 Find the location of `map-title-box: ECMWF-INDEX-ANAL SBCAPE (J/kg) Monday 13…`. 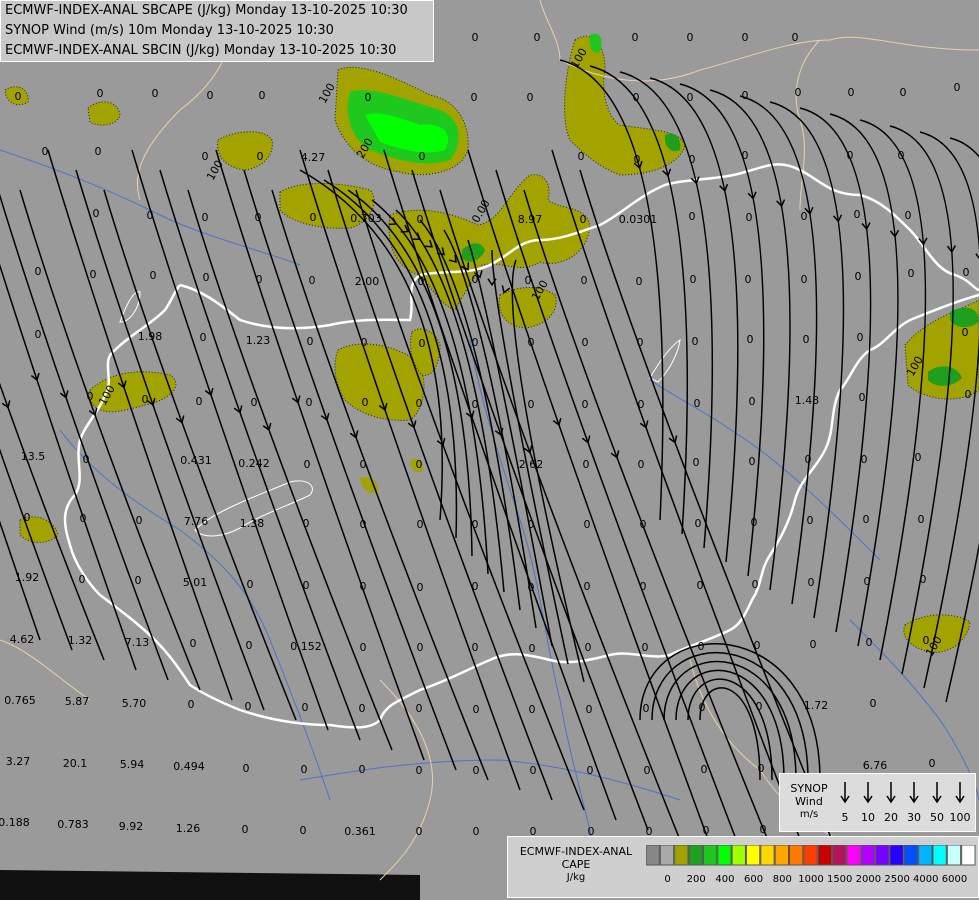

map-title-box: ECMWF-INDEX-ANAL SBCAPE (J/kg) Monday 13… is located at coordinates (217, 31).